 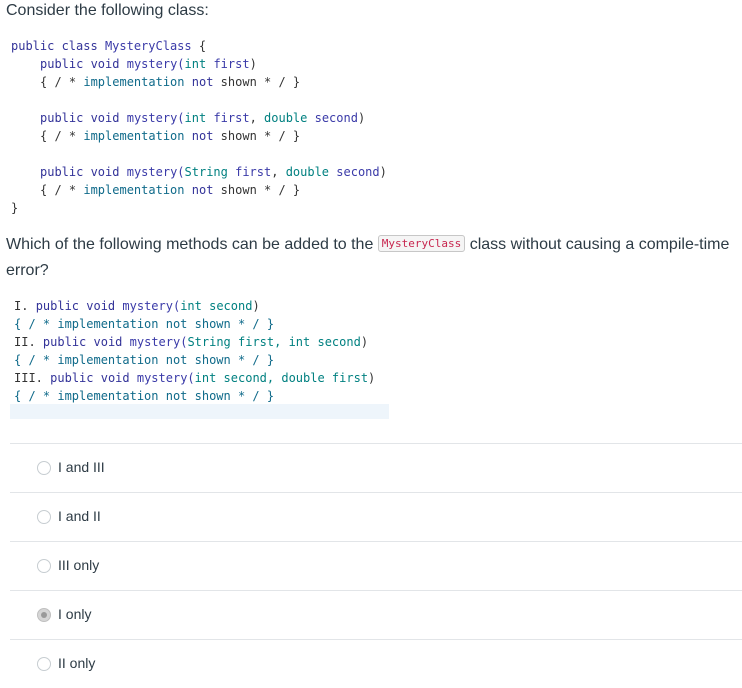 What do you see at coordinates (137, 306) in the screenshot?
I see `candidate-line-1: I. public void mystery(int second)` at bounding box center [137, 306].